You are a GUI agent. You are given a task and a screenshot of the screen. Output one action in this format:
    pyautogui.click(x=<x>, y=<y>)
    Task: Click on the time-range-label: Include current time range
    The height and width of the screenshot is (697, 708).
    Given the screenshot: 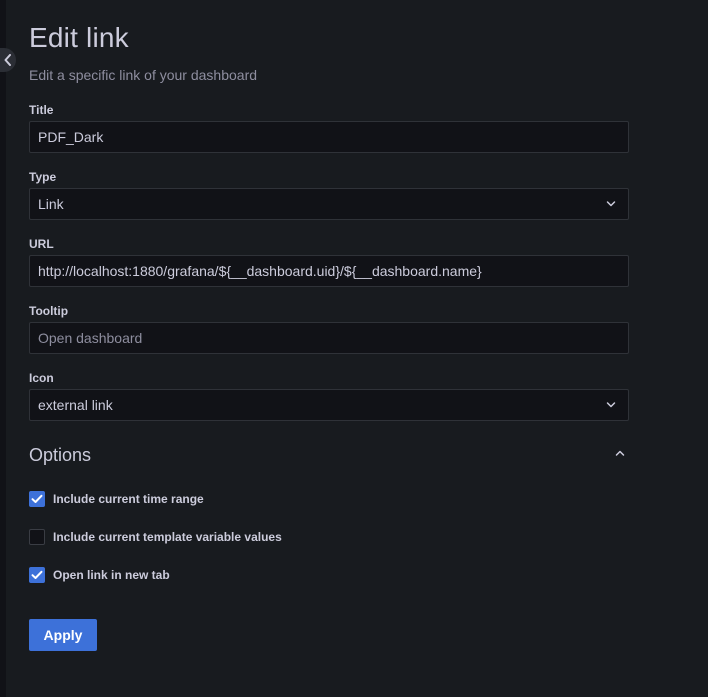 What is the action you would take?
    pyautogui.click(x=128, y=499)
    